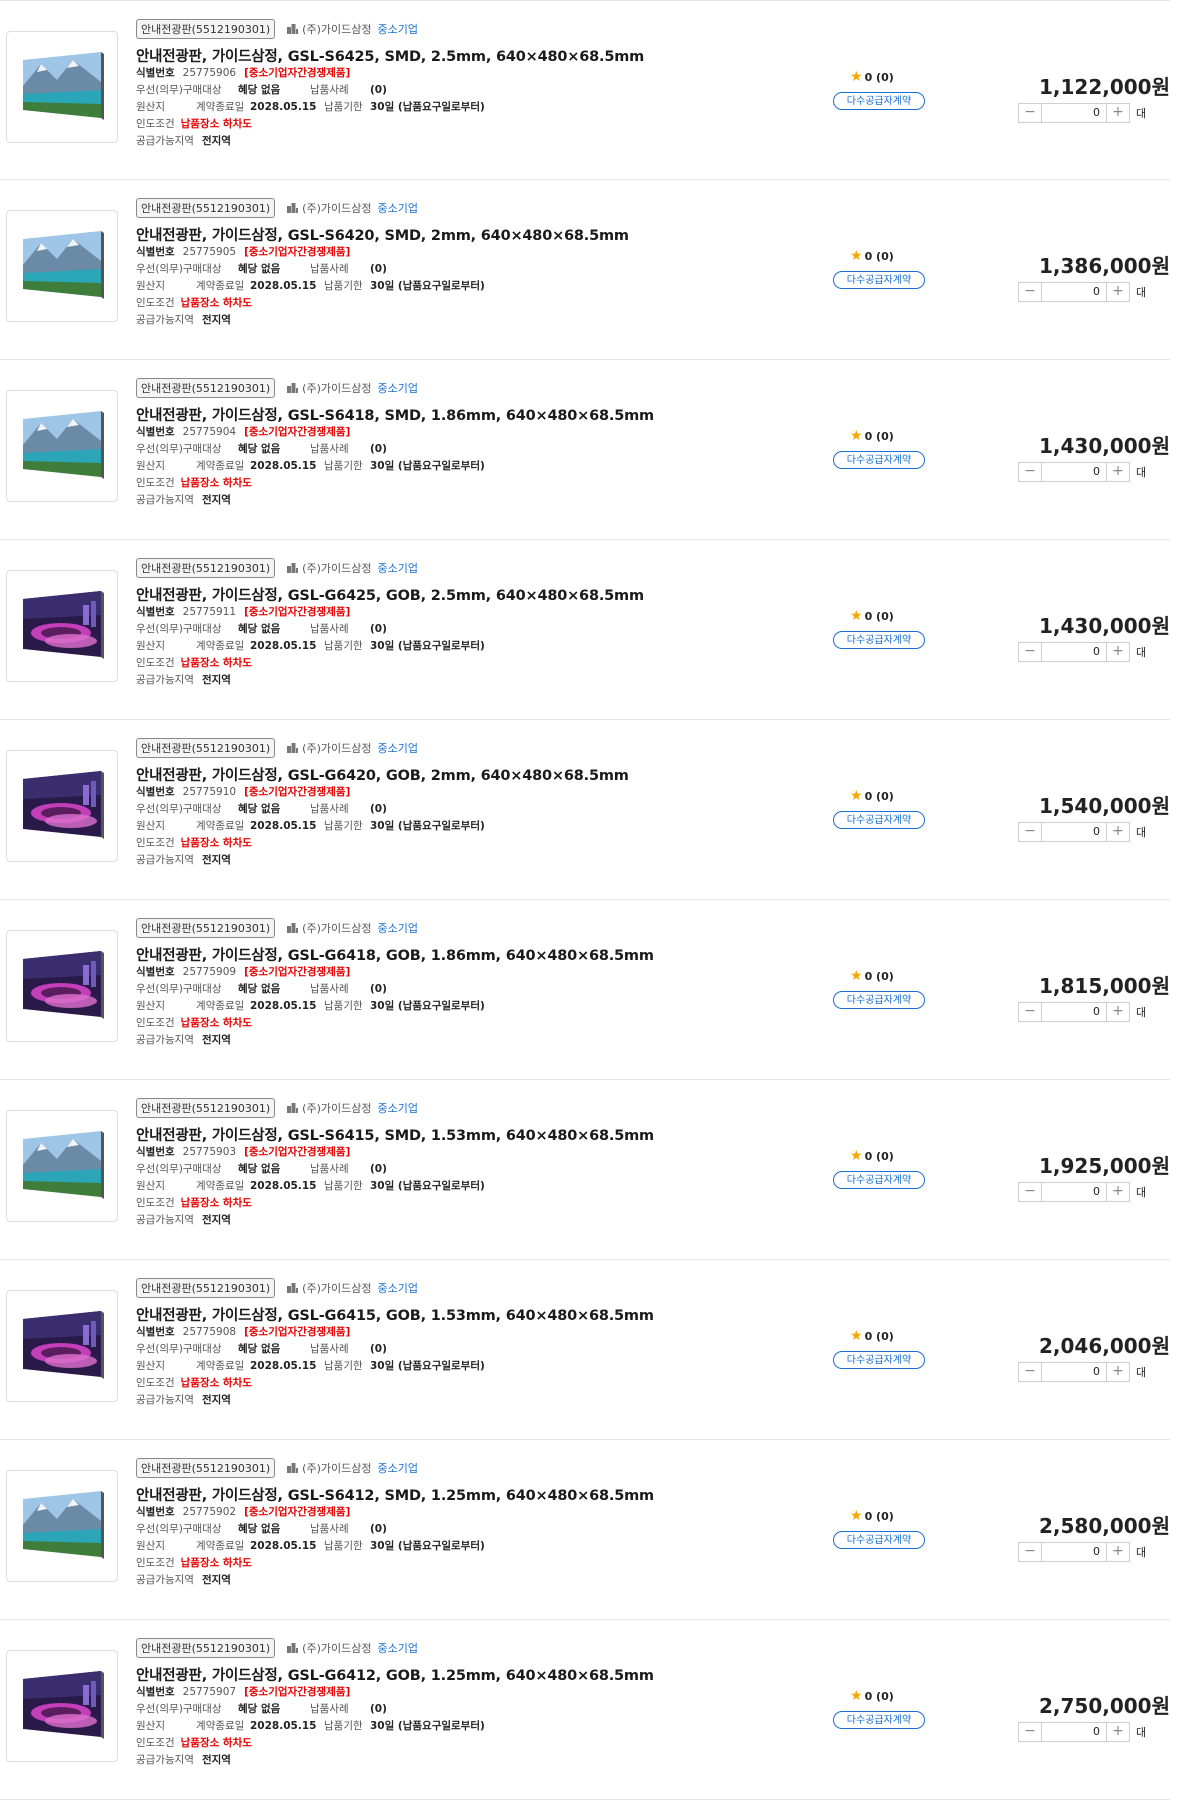  What do you see at coordinates (427, 1366) in the screenshot?
I see `deadline-value: 30일 (납품요구일로부터)` at bounding box center [427, 1366].